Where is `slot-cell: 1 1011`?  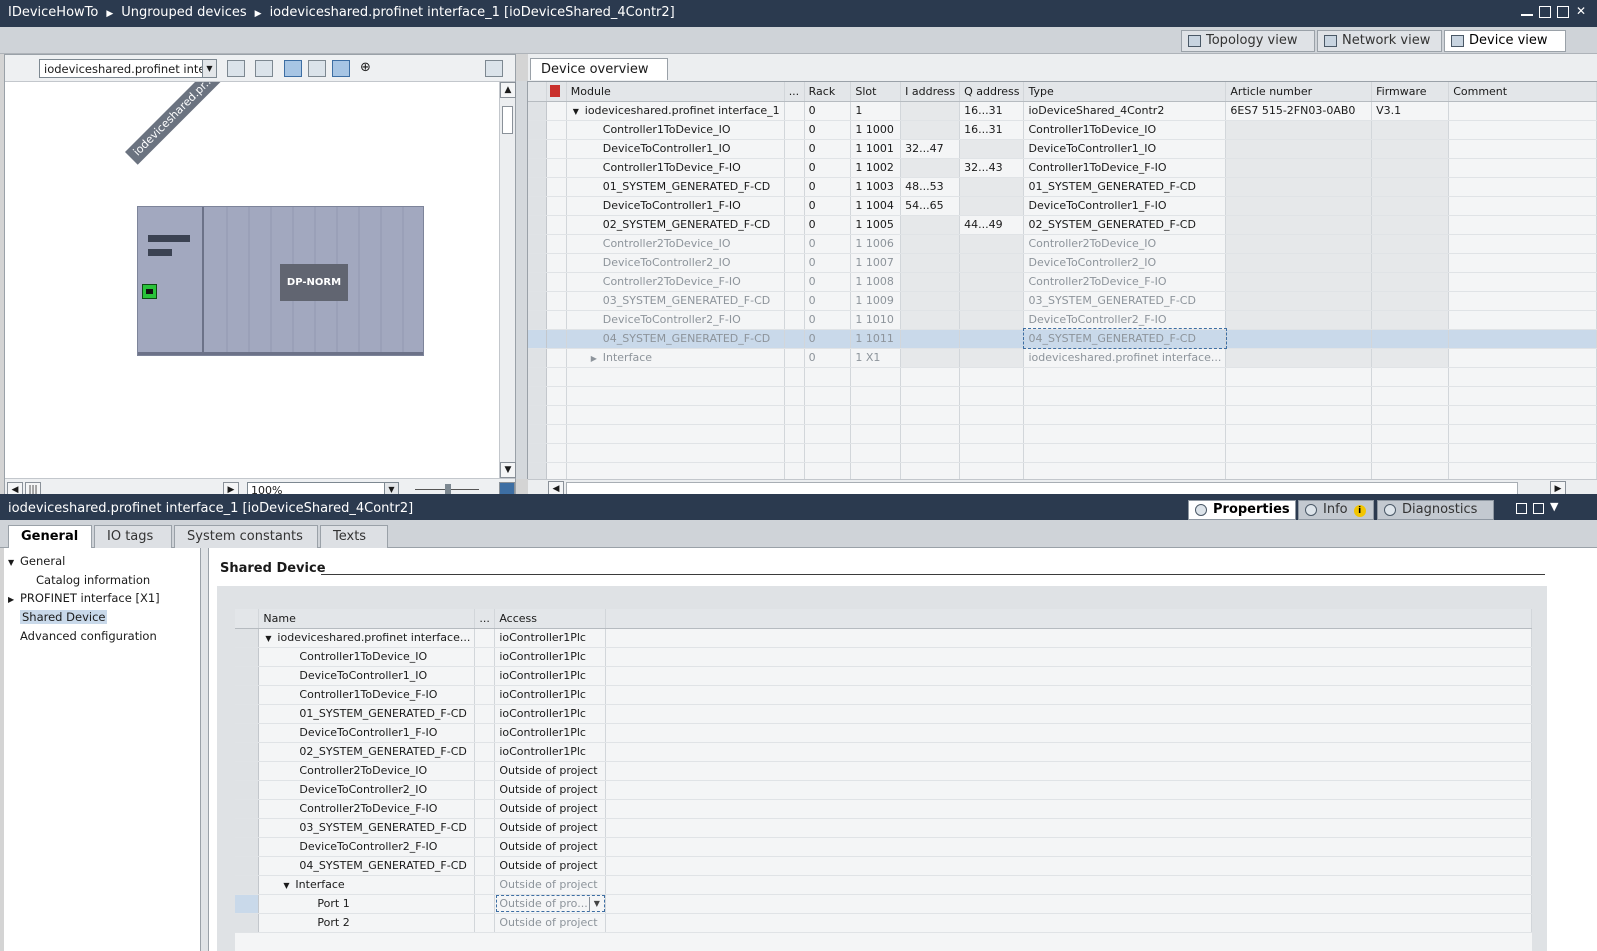 slot-cell: 1 1011 is located at coordinates (876, 339).